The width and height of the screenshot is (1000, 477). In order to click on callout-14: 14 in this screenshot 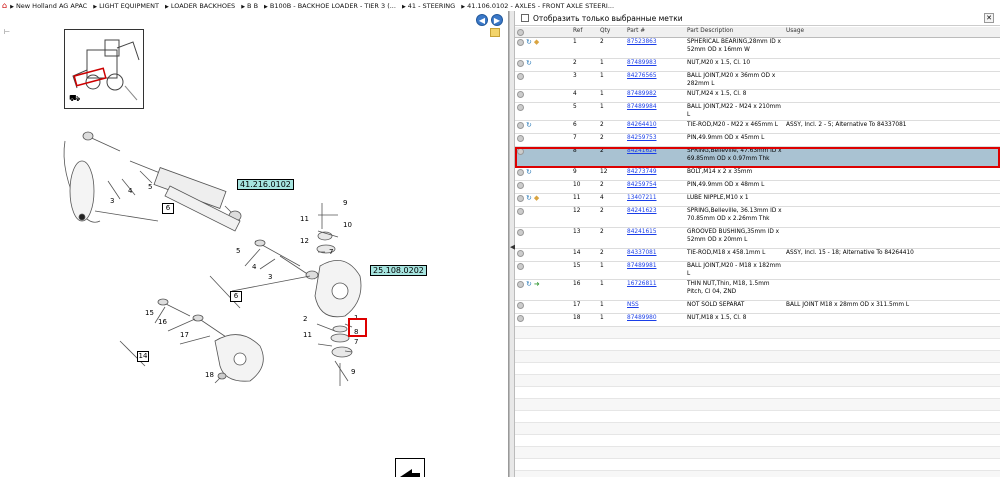, I will do `click(143, 356)`.